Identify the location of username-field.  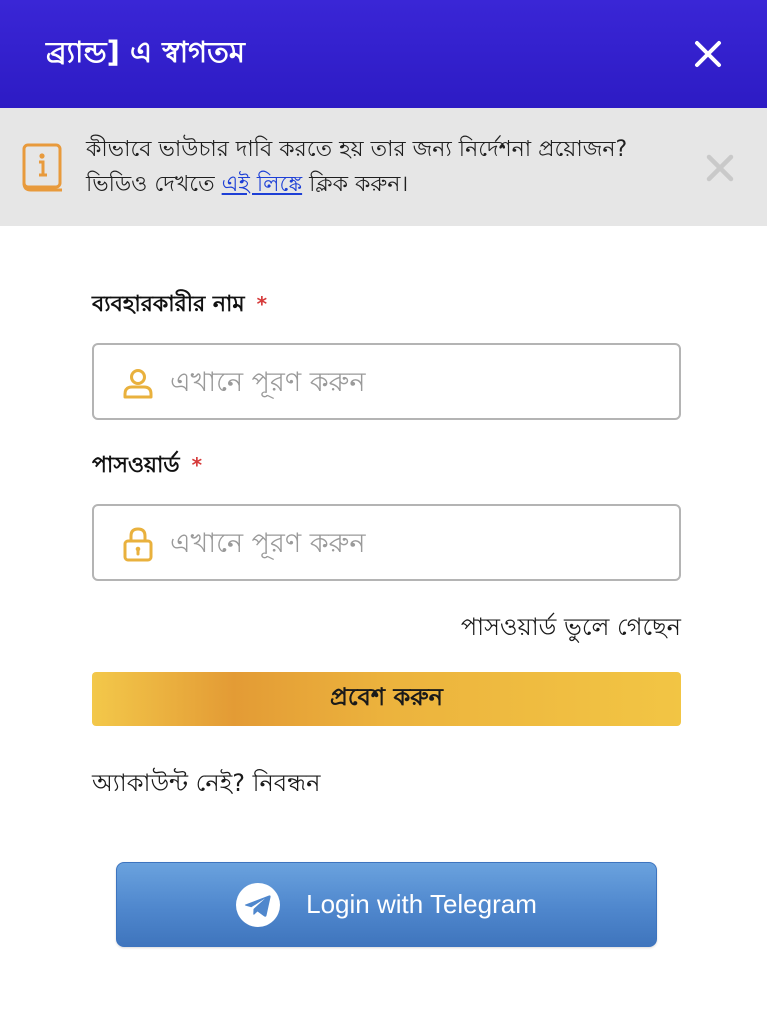
(386, 381).